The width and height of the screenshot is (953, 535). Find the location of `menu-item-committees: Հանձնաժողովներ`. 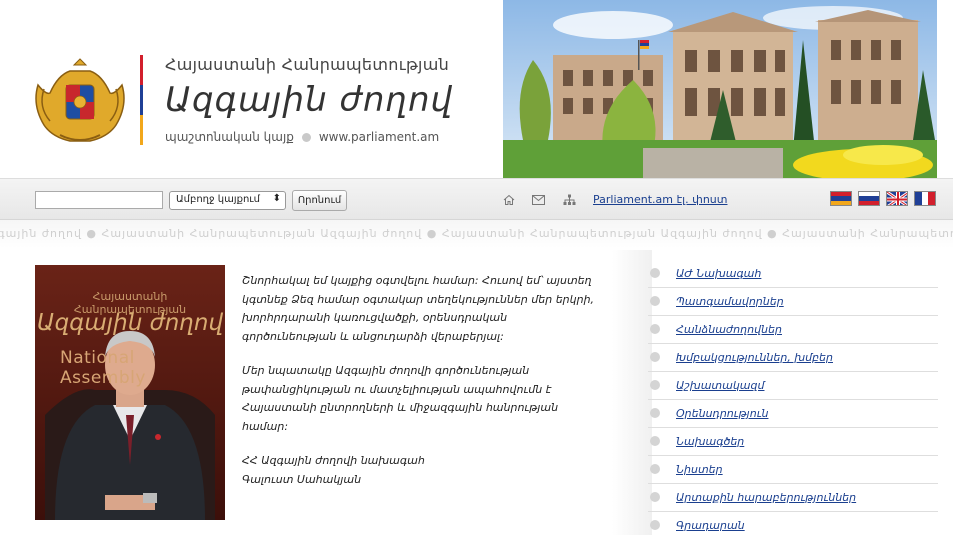

menu-item-committees: Հանձնաժողովներ is located at coordinates (793, 330).